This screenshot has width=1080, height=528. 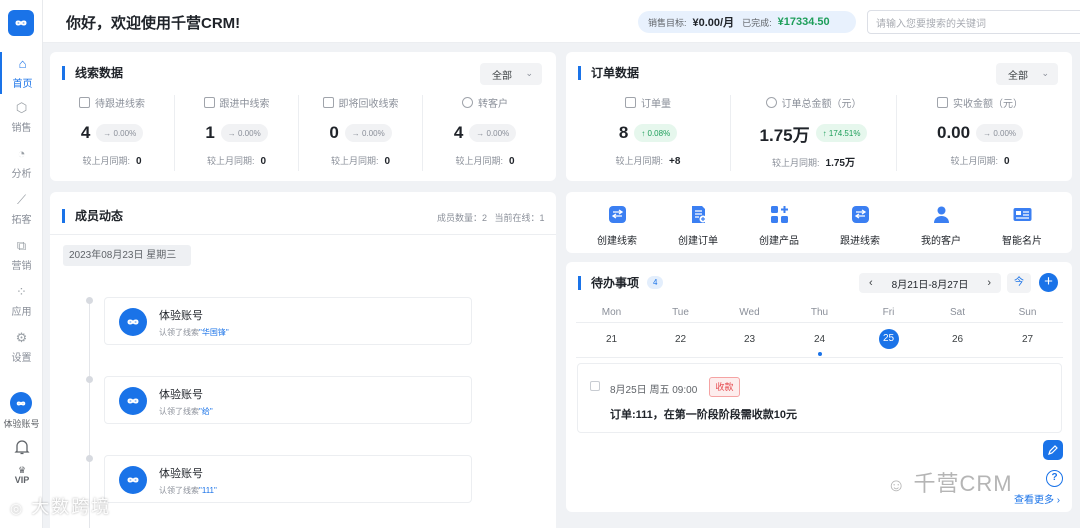 I want to click on stat-received-amount: 实收金额（元） 0.00 → 0.00% 较上月同期: 0, so click(x=980, y=133).